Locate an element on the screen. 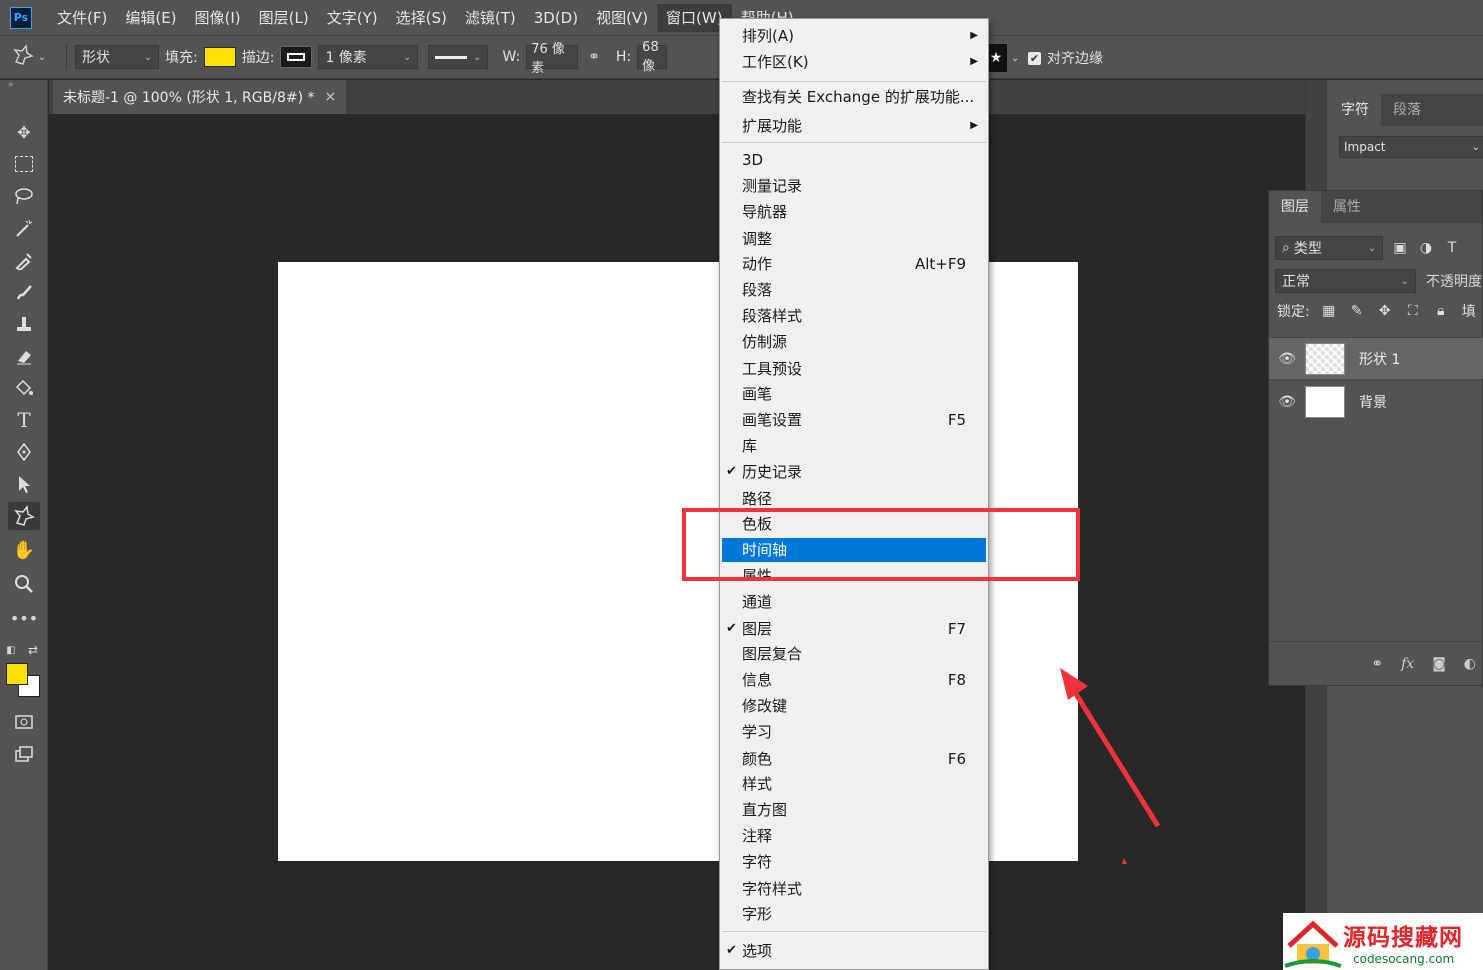 The height and width of the screenshot is (970, 1483). adjustment-filter-icon: ◑ is located at coordinates (1426, 248).